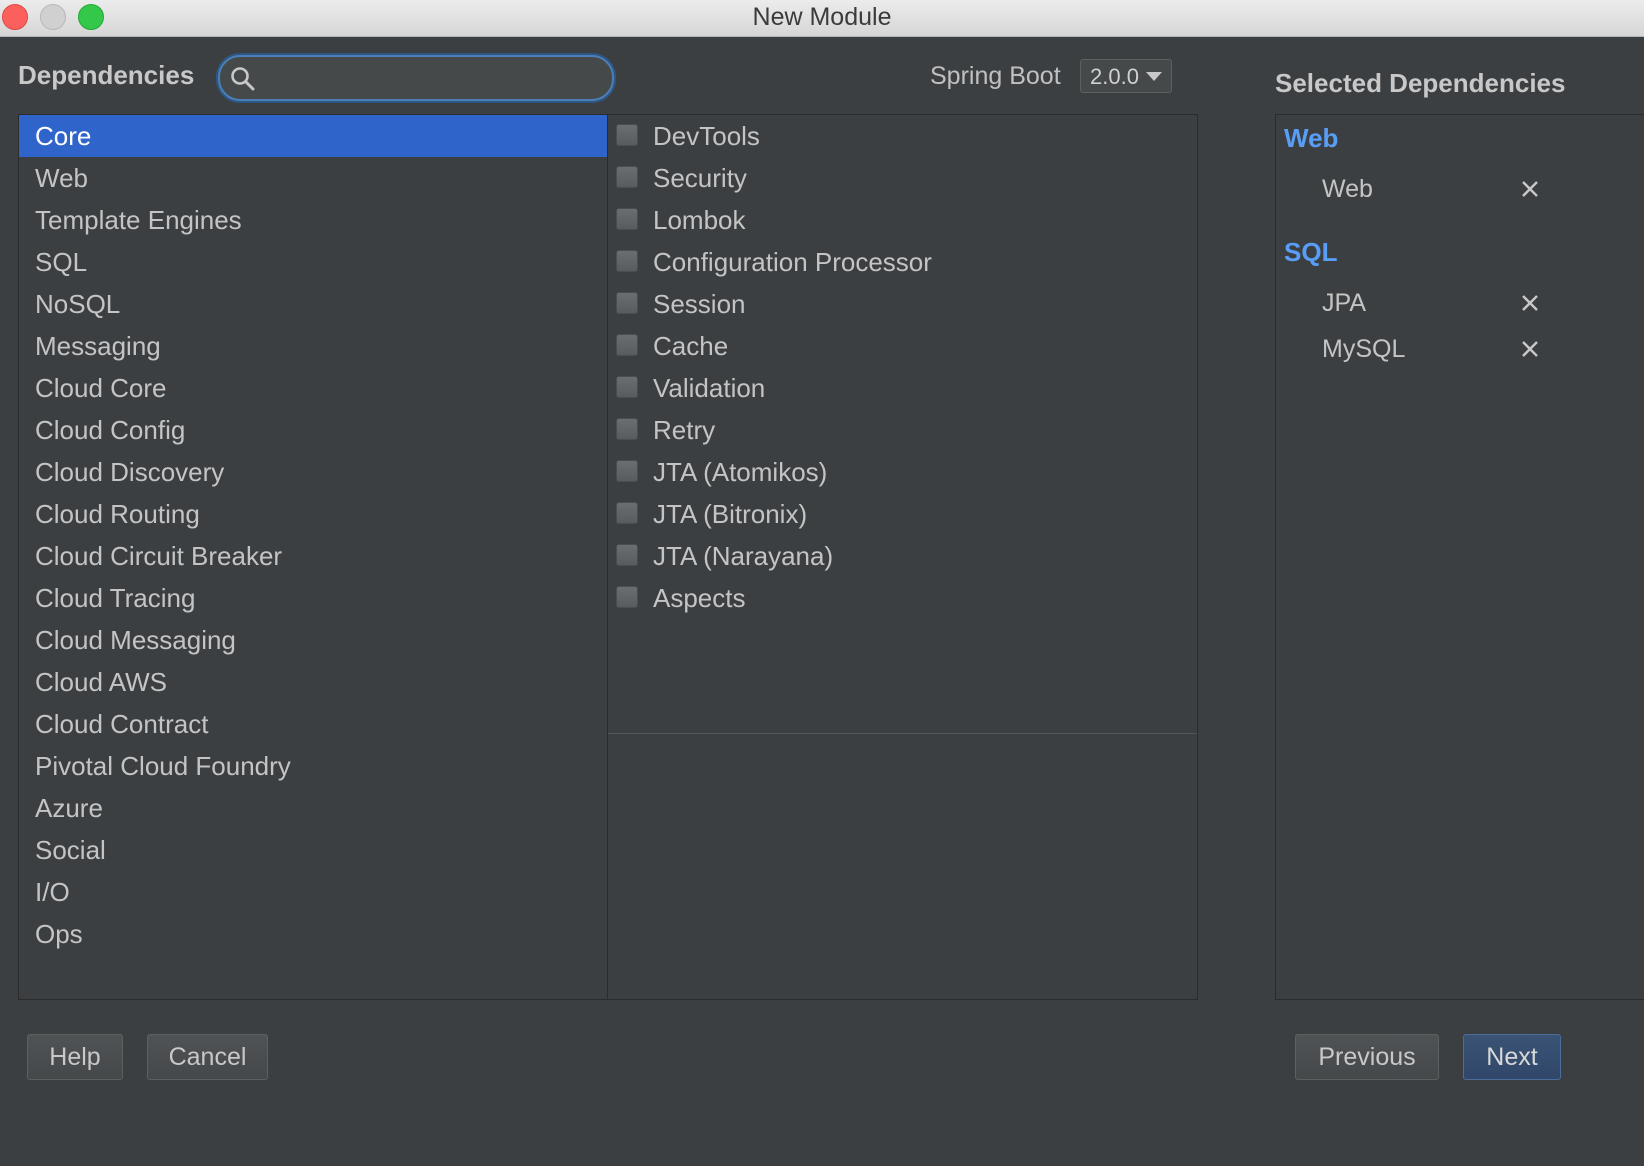 The height and width of the screenshot is (1166, 1644). Describe the element at coordinates (902, 136) in the screenshot. I see `dependency-item: DevTools` at that location.